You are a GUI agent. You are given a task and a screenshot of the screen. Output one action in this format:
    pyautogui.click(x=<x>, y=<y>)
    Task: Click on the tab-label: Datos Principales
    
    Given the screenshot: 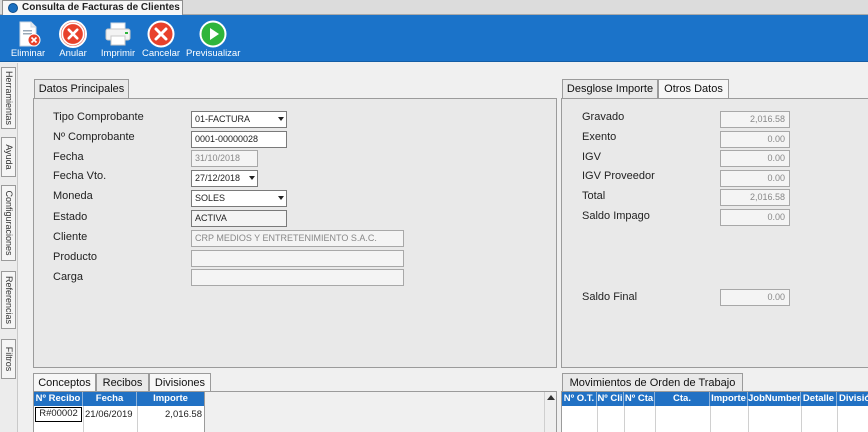 What is the action you would take?
    pyautogui.click(x=81, y=89)
    